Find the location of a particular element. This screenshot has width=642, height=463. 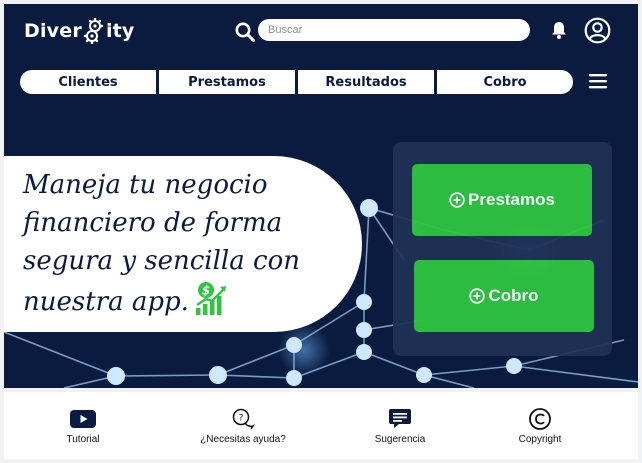

bottom-item-copyright: Copyright is located at coordinates (540, 425).